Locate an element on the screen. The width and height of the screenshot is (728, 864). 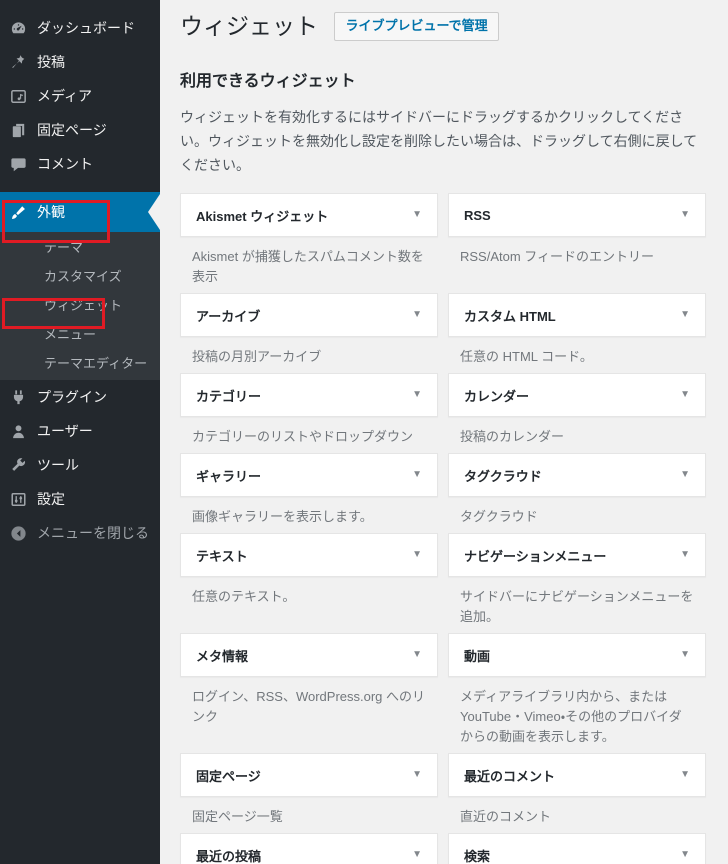
comments-icon is located at coordinates (18, 164).